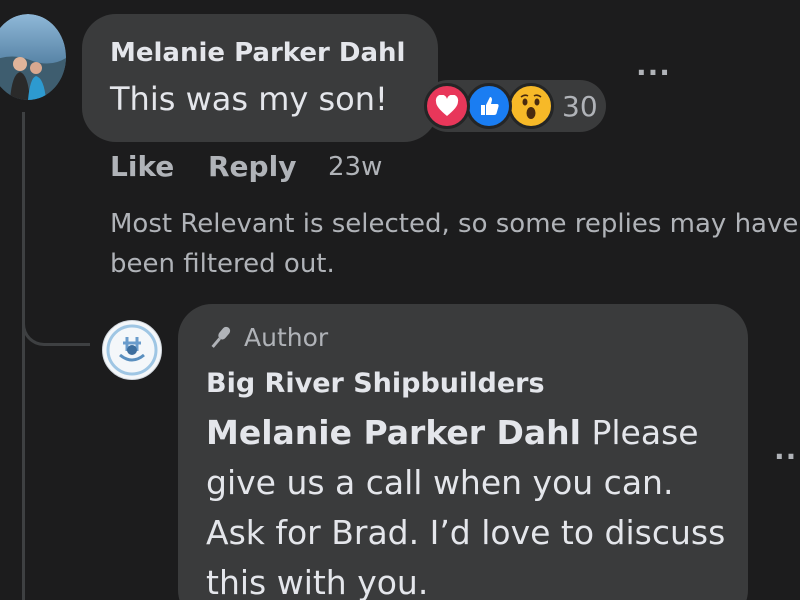 The image size is (800, 600). I want to click on author-badge: Author, so click(267, 337).